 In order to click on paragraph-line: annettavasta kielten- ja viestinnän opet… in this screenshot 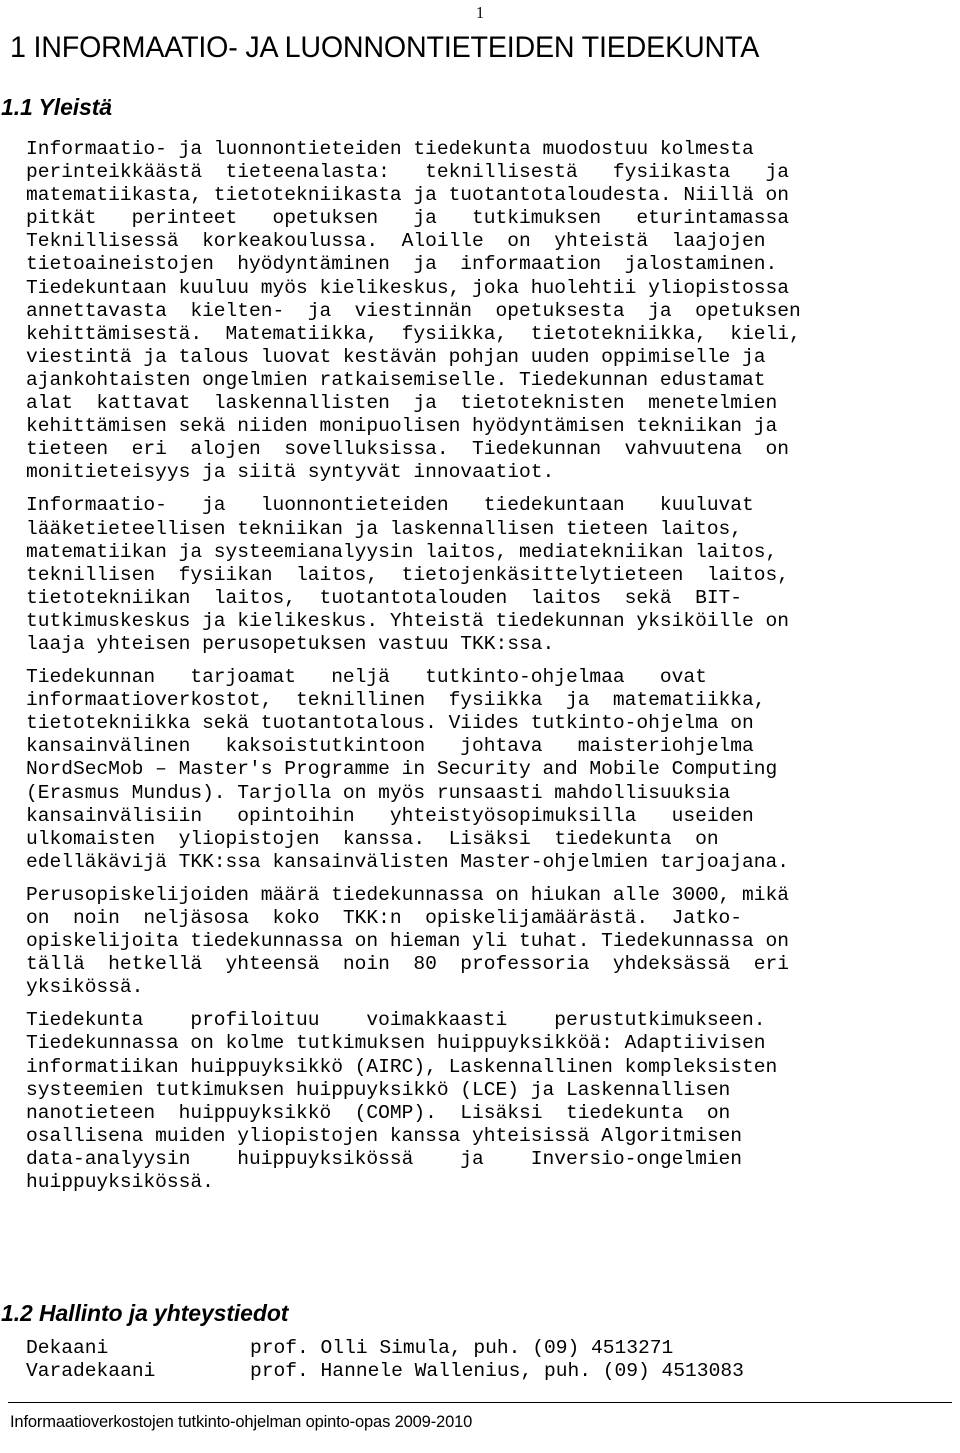, I will do `click(413, 310)`.